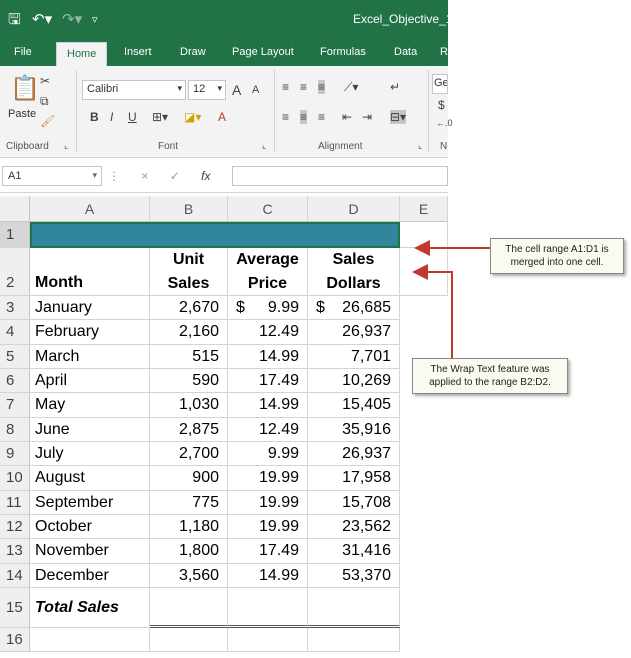 Image resolution: width=631 pixels, height=658 pixels. Describe the element at coordinates (268, 429) in the screenshot. I see `cell-price: 12.49` at that location.